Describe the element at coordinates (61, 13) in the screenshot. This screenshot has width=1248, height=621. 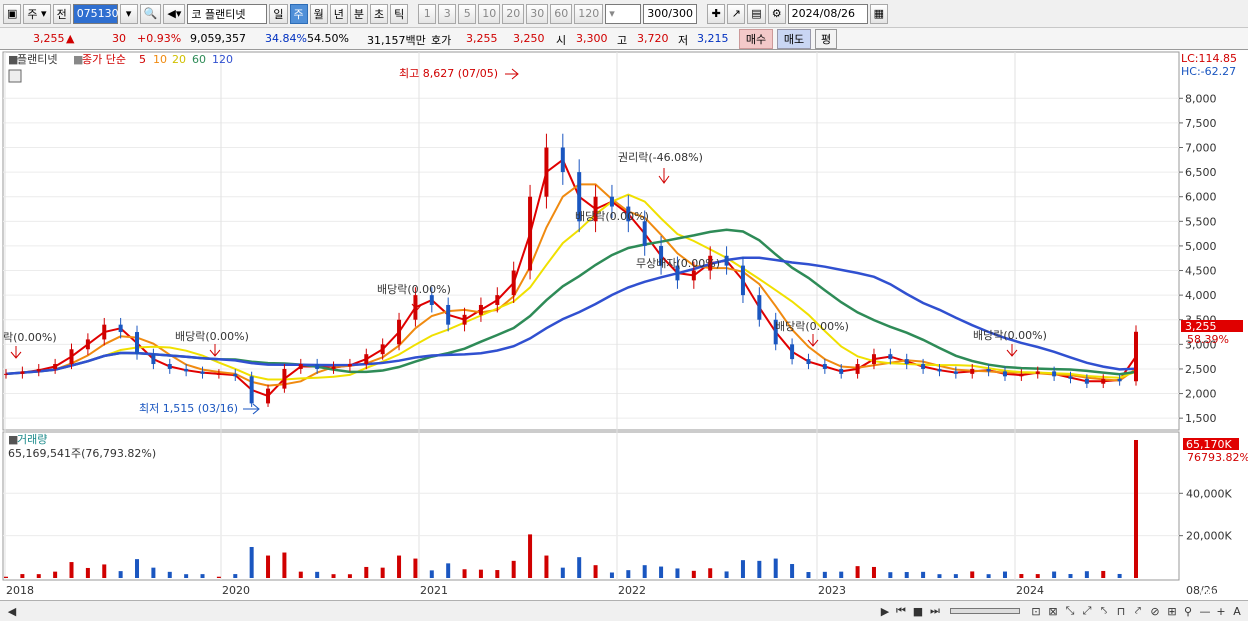
I see `prev-button: 전` at that location.